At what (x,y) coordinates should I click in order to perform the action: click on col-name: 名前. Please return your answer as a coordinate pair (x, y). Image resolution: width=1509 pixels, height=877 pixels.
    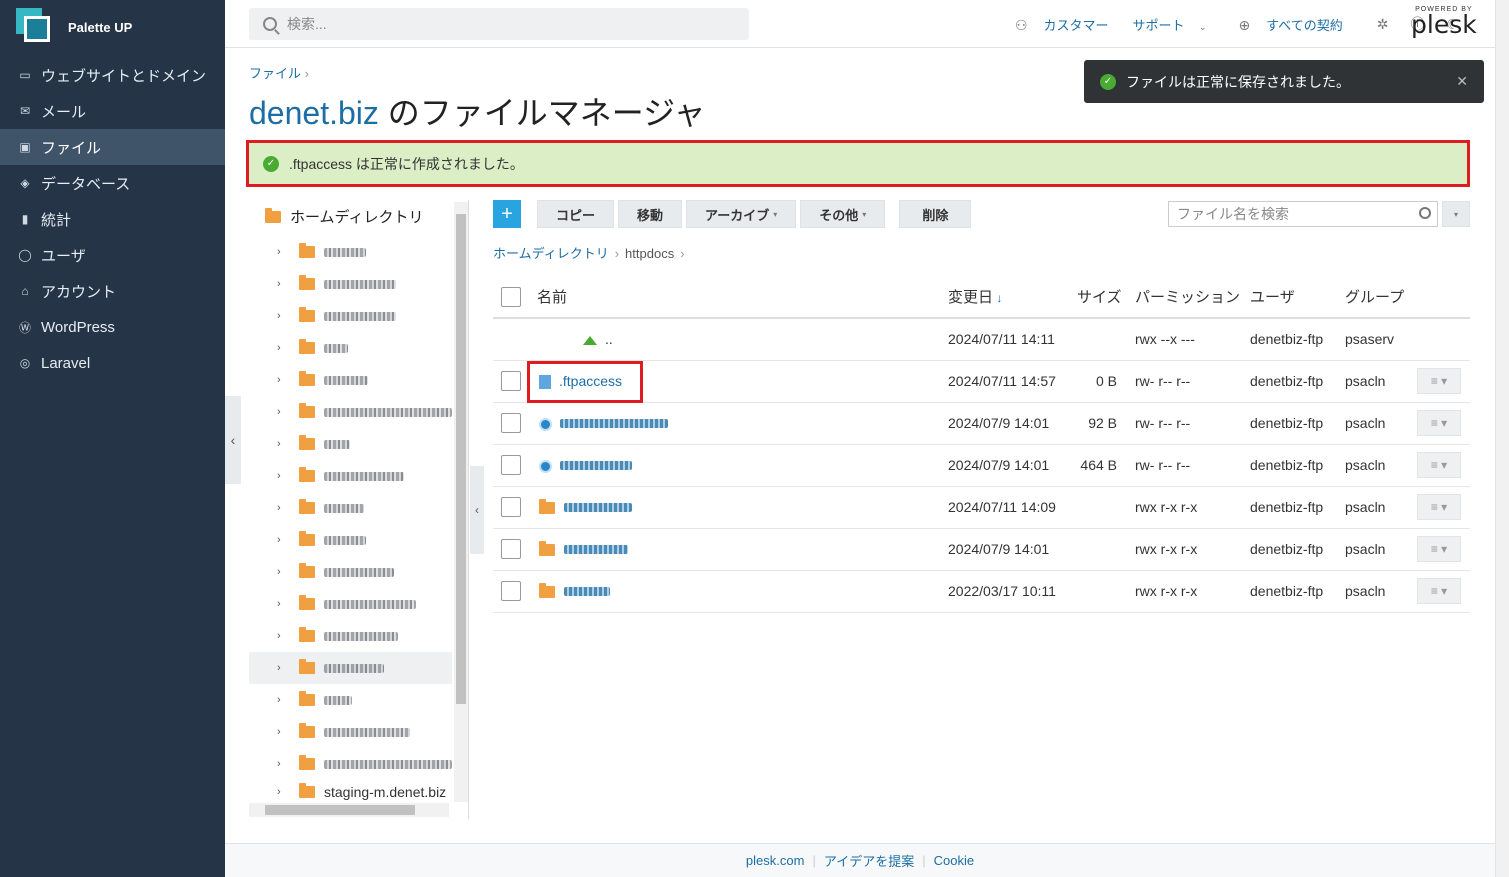
    Looking at the image, I should click on (742, 297).